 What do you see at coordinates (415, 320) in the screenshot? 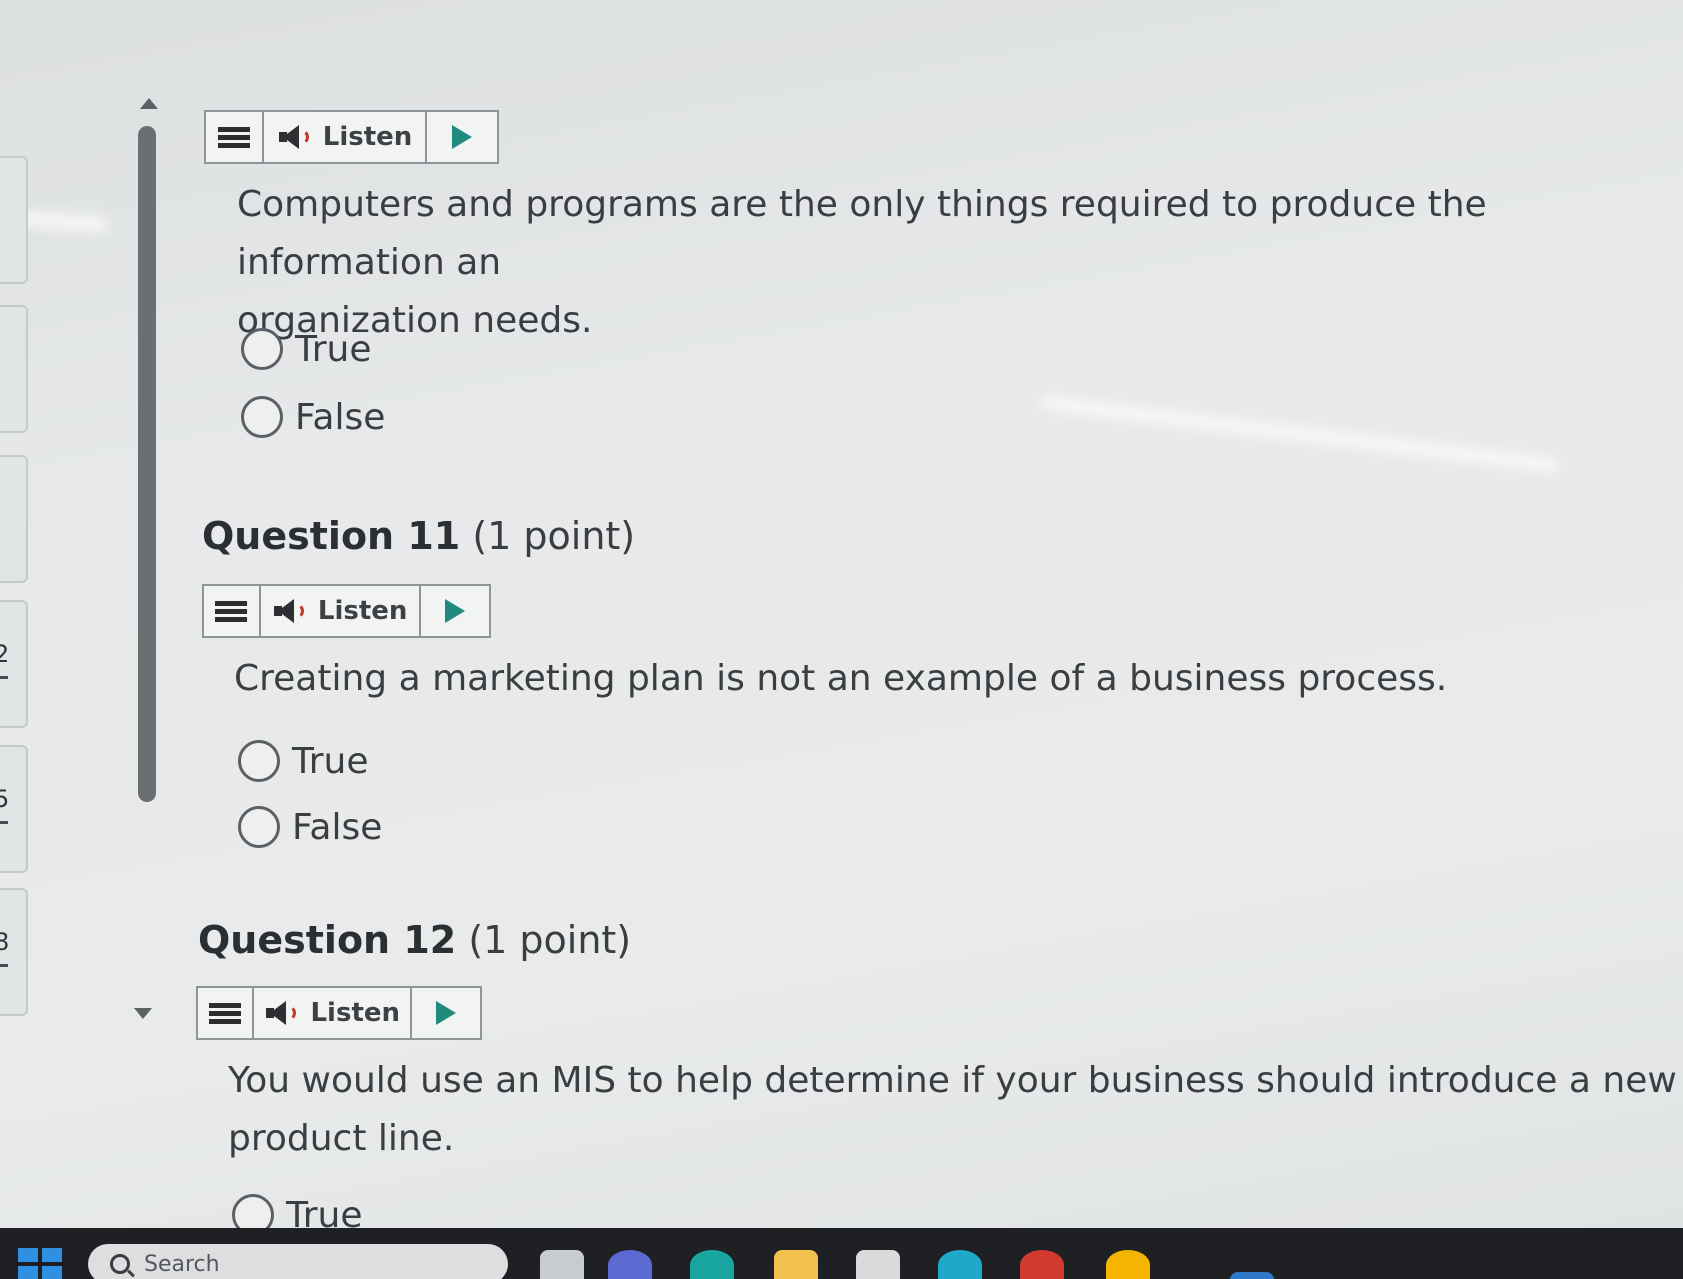
I see `question-text-line: organization needs.` at bounding box center [415, 320].